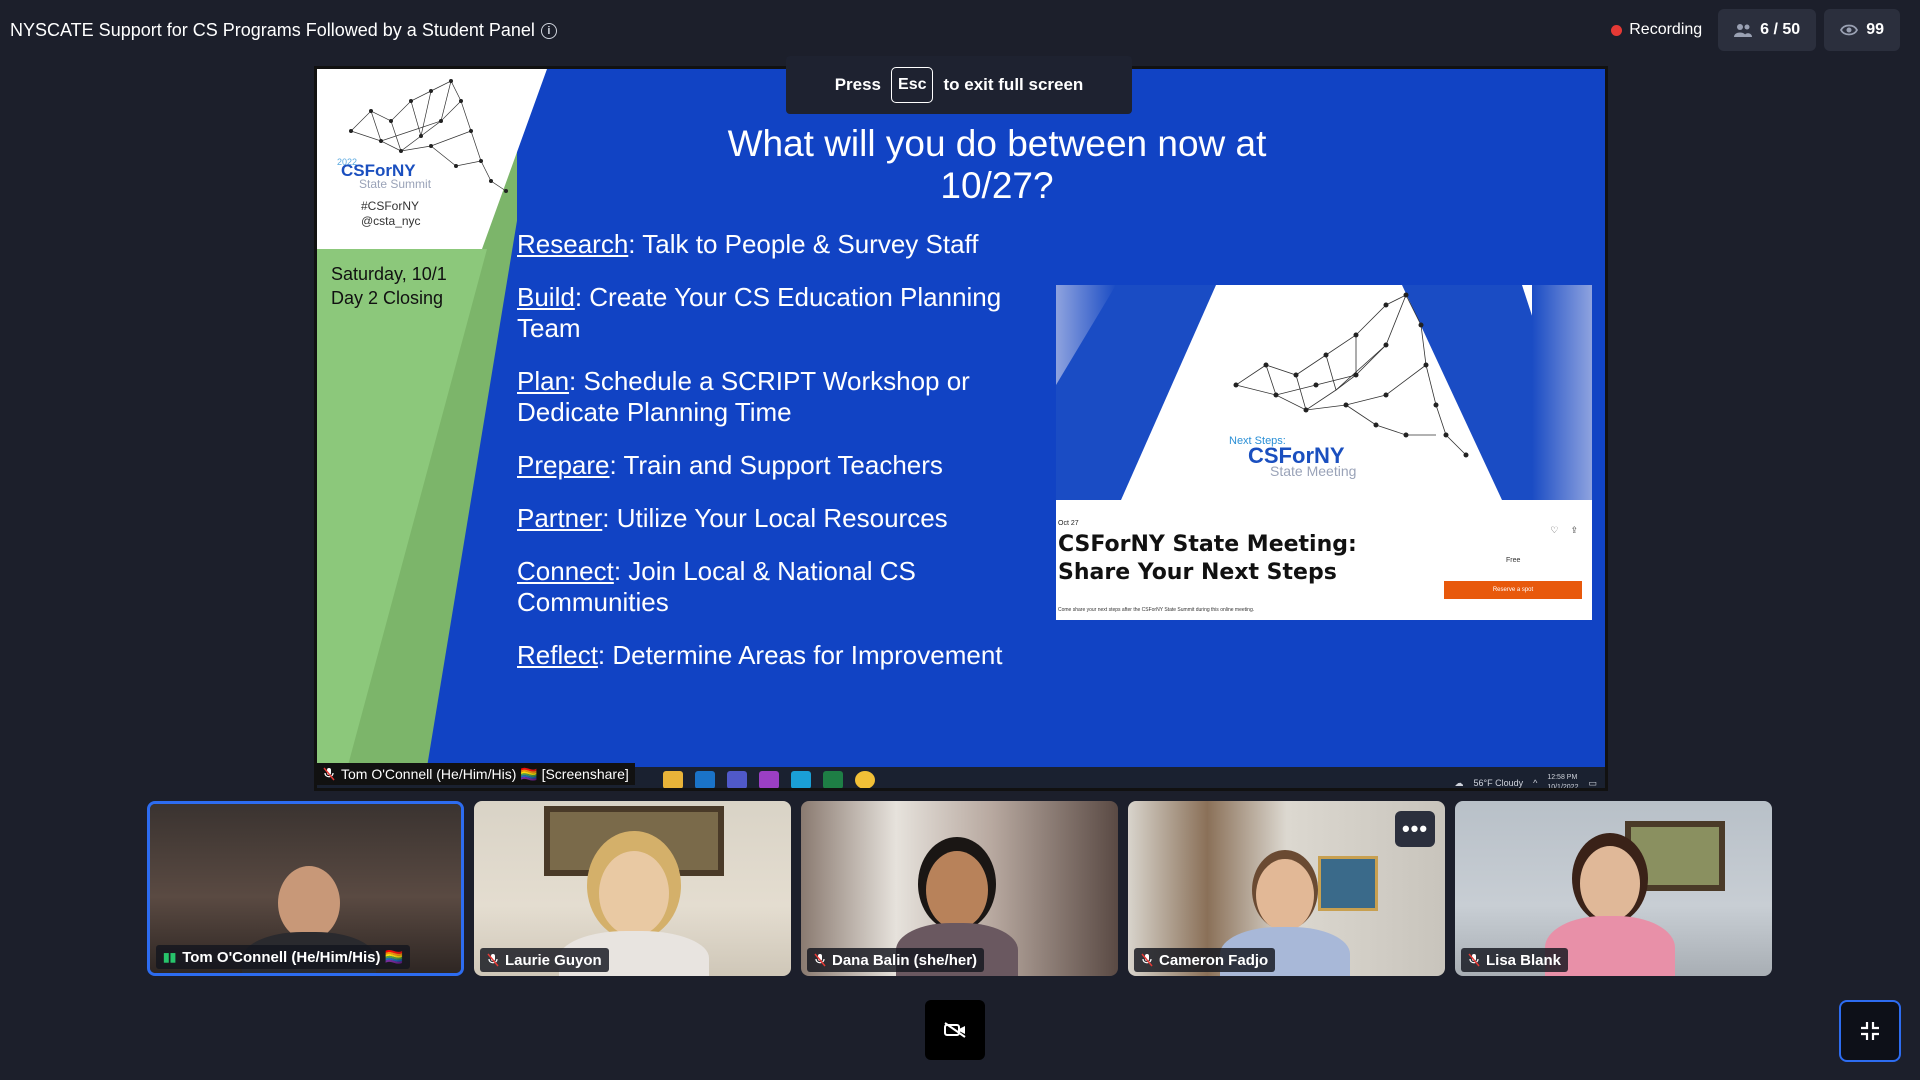 The image size is (1920, 1080). What do you see at coordinates (955, 1030) in the screenshot?
I see `camera-toggle-button` at bounding box center [955, 1030].